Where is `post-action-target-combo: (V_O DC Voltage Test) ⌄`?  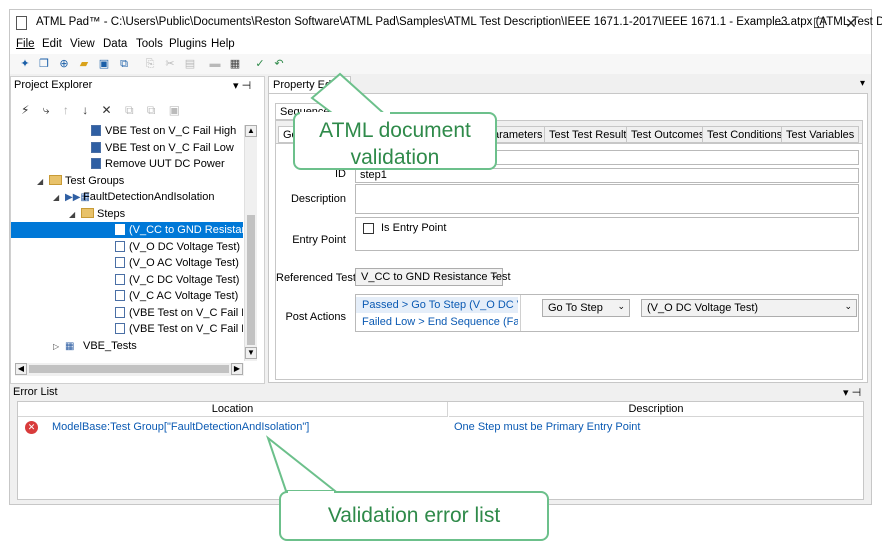
post-action-target-combo: (V_O DC Voltage Test) ⌄ is located at coordinates (749, 308).